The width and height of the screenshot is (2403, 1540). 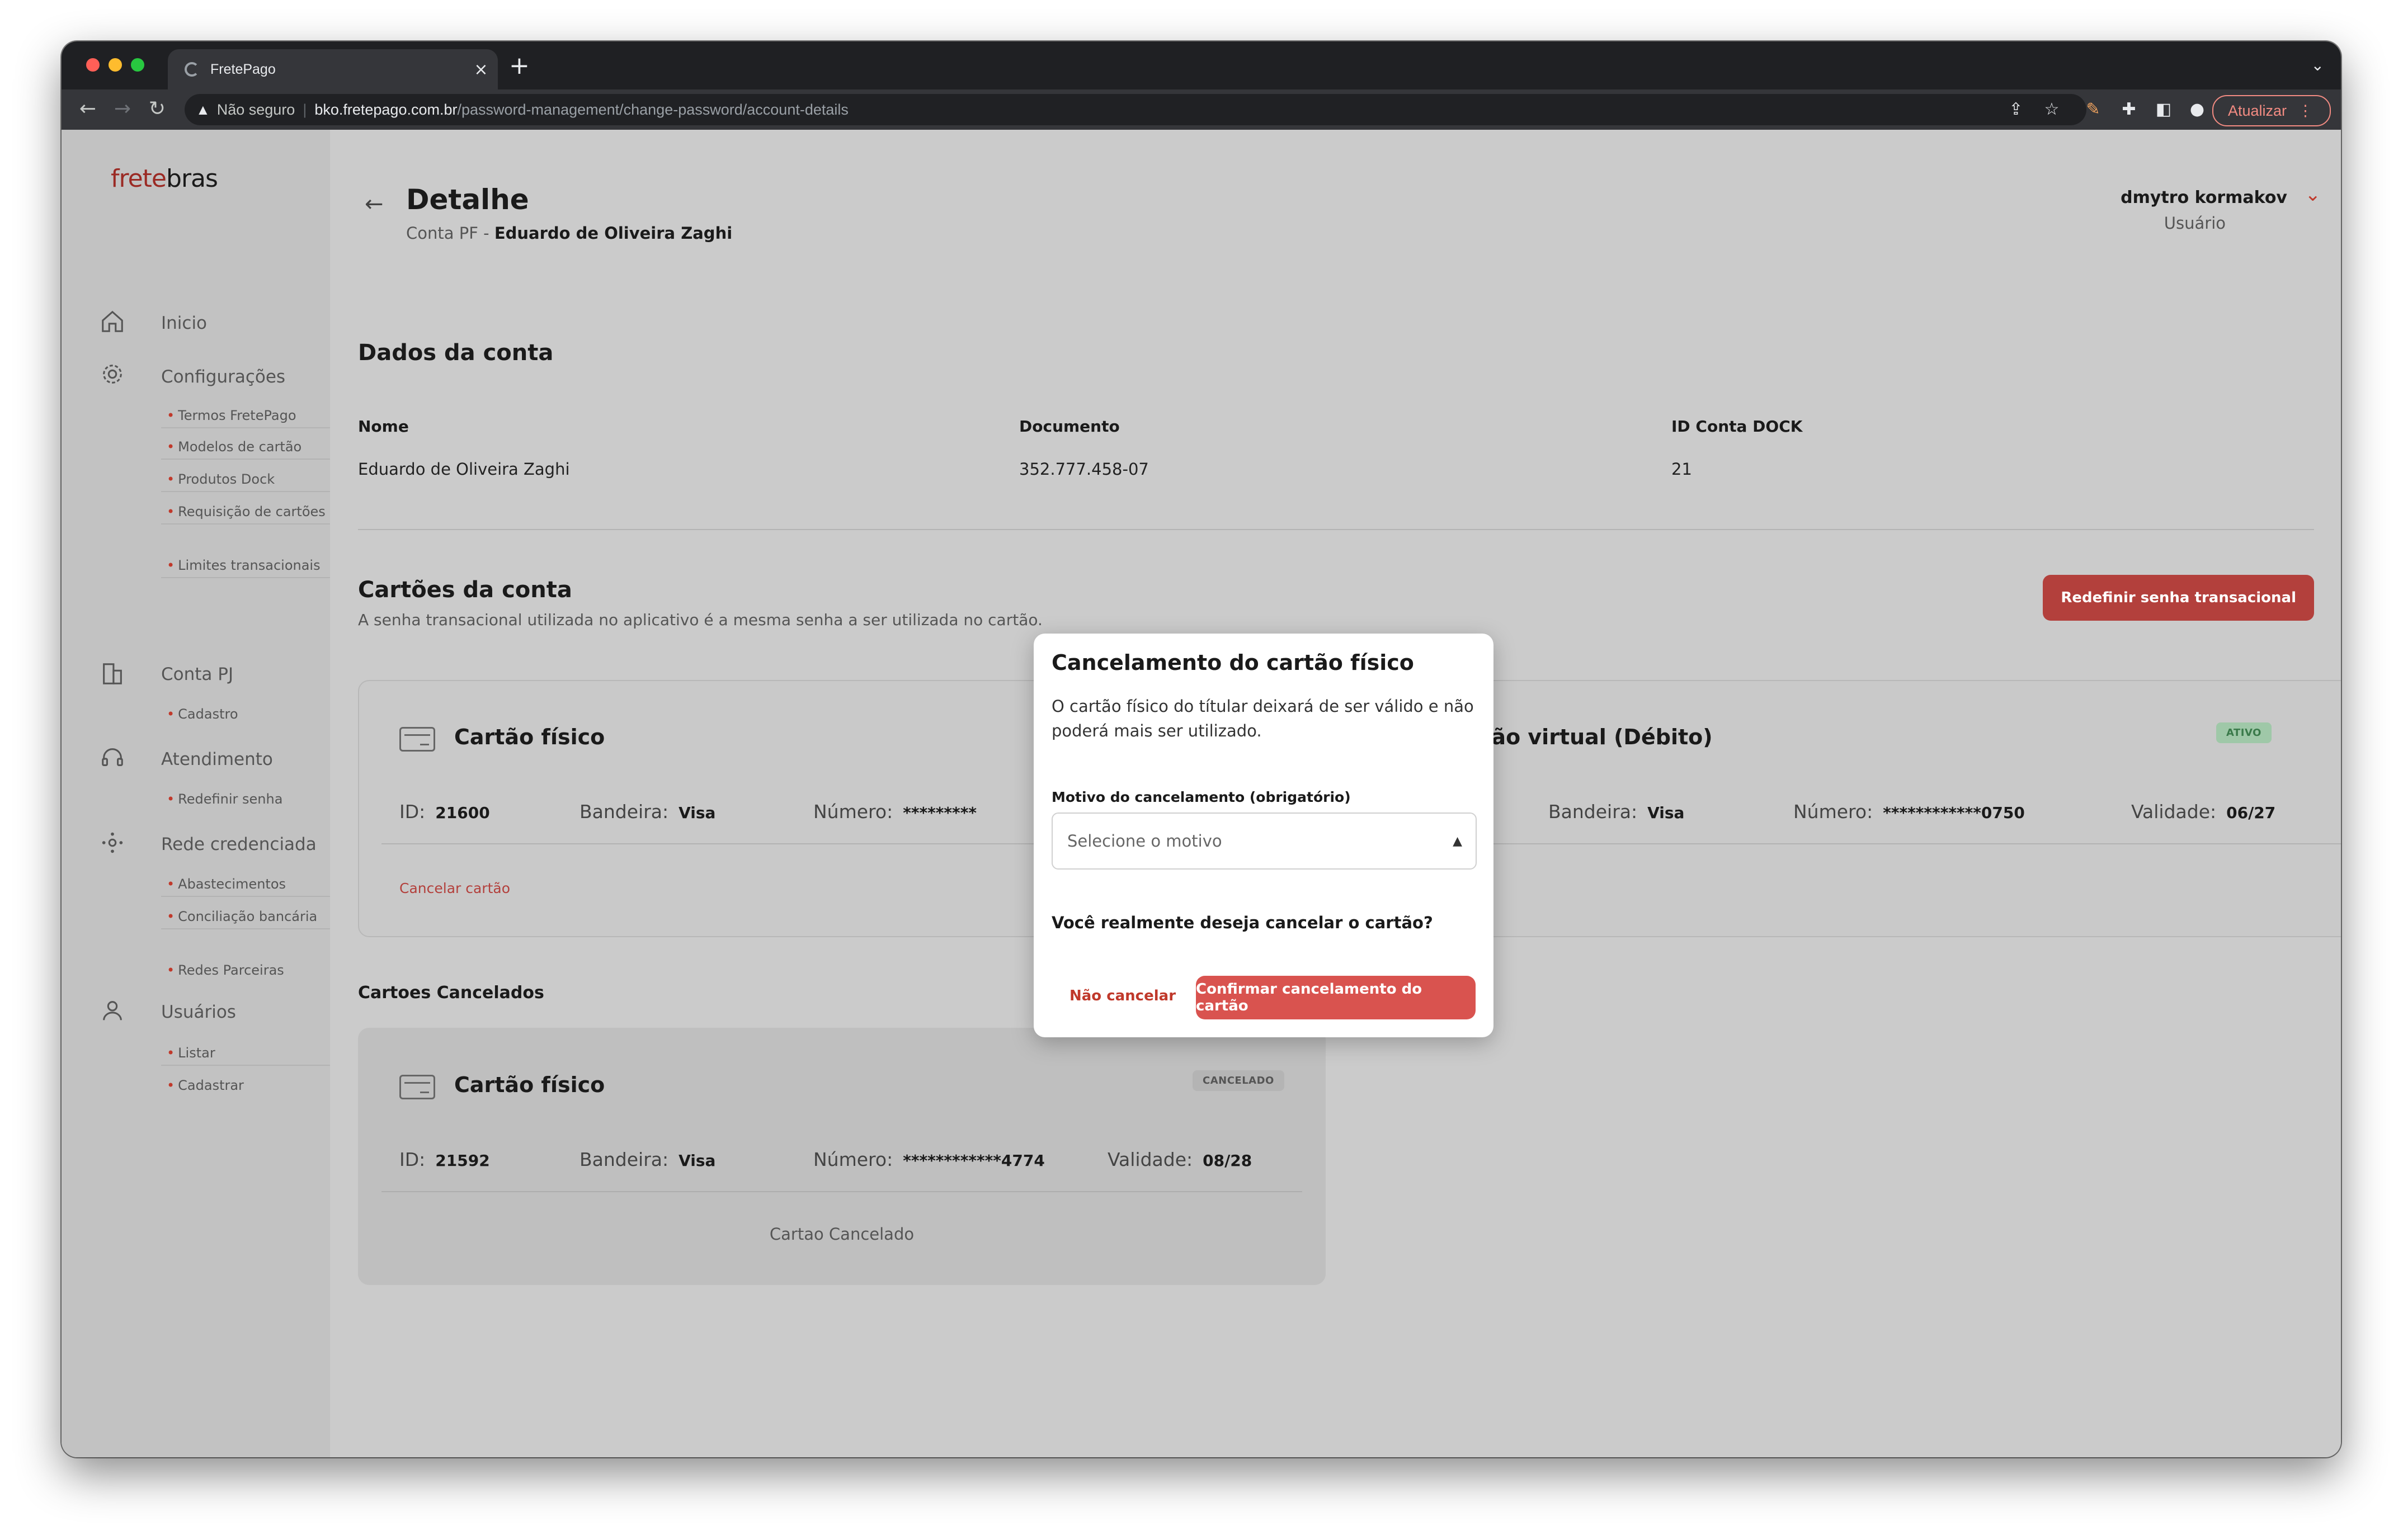 I want to click on headset-icon, so click(x=112, y=757).